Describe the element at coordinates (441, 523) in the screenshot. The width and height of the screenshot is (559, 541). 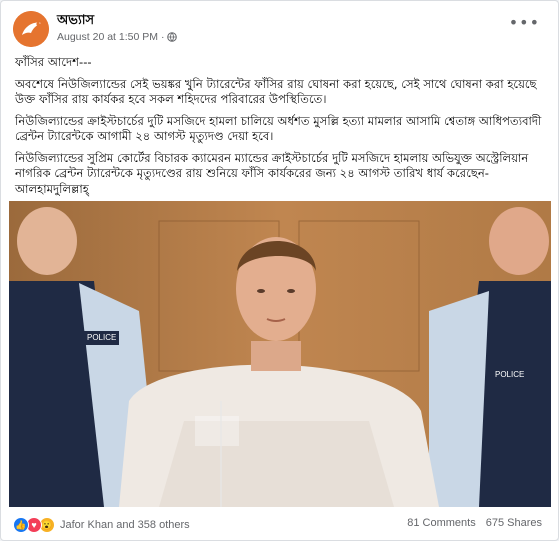
I see `comments-count: 81 Comments` at that location.